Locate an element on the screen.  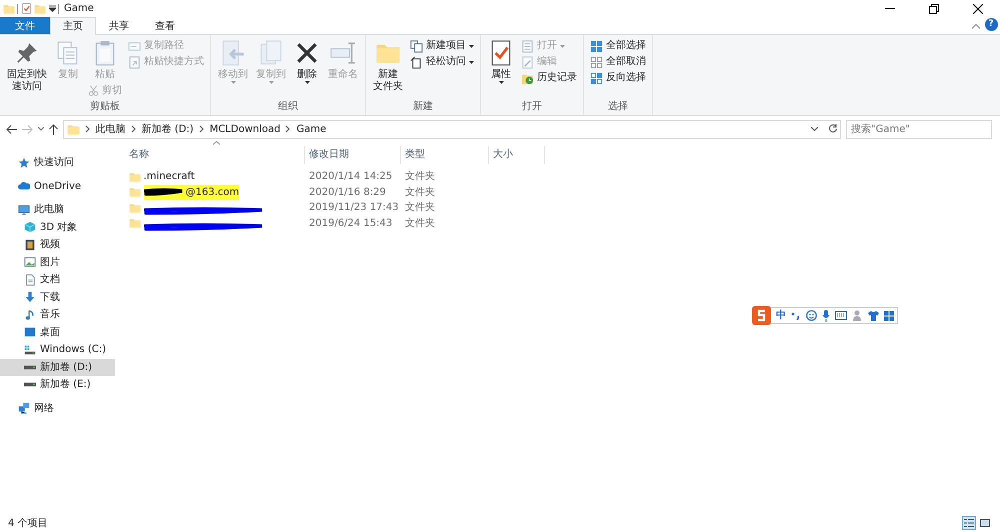
music-note-icon is located at coordinates (30, 314).